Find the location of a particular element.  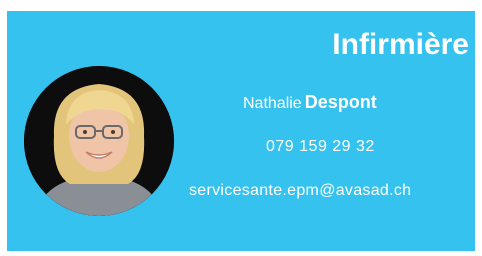

first-name: Nathalie is located at coordinates (272, 103).